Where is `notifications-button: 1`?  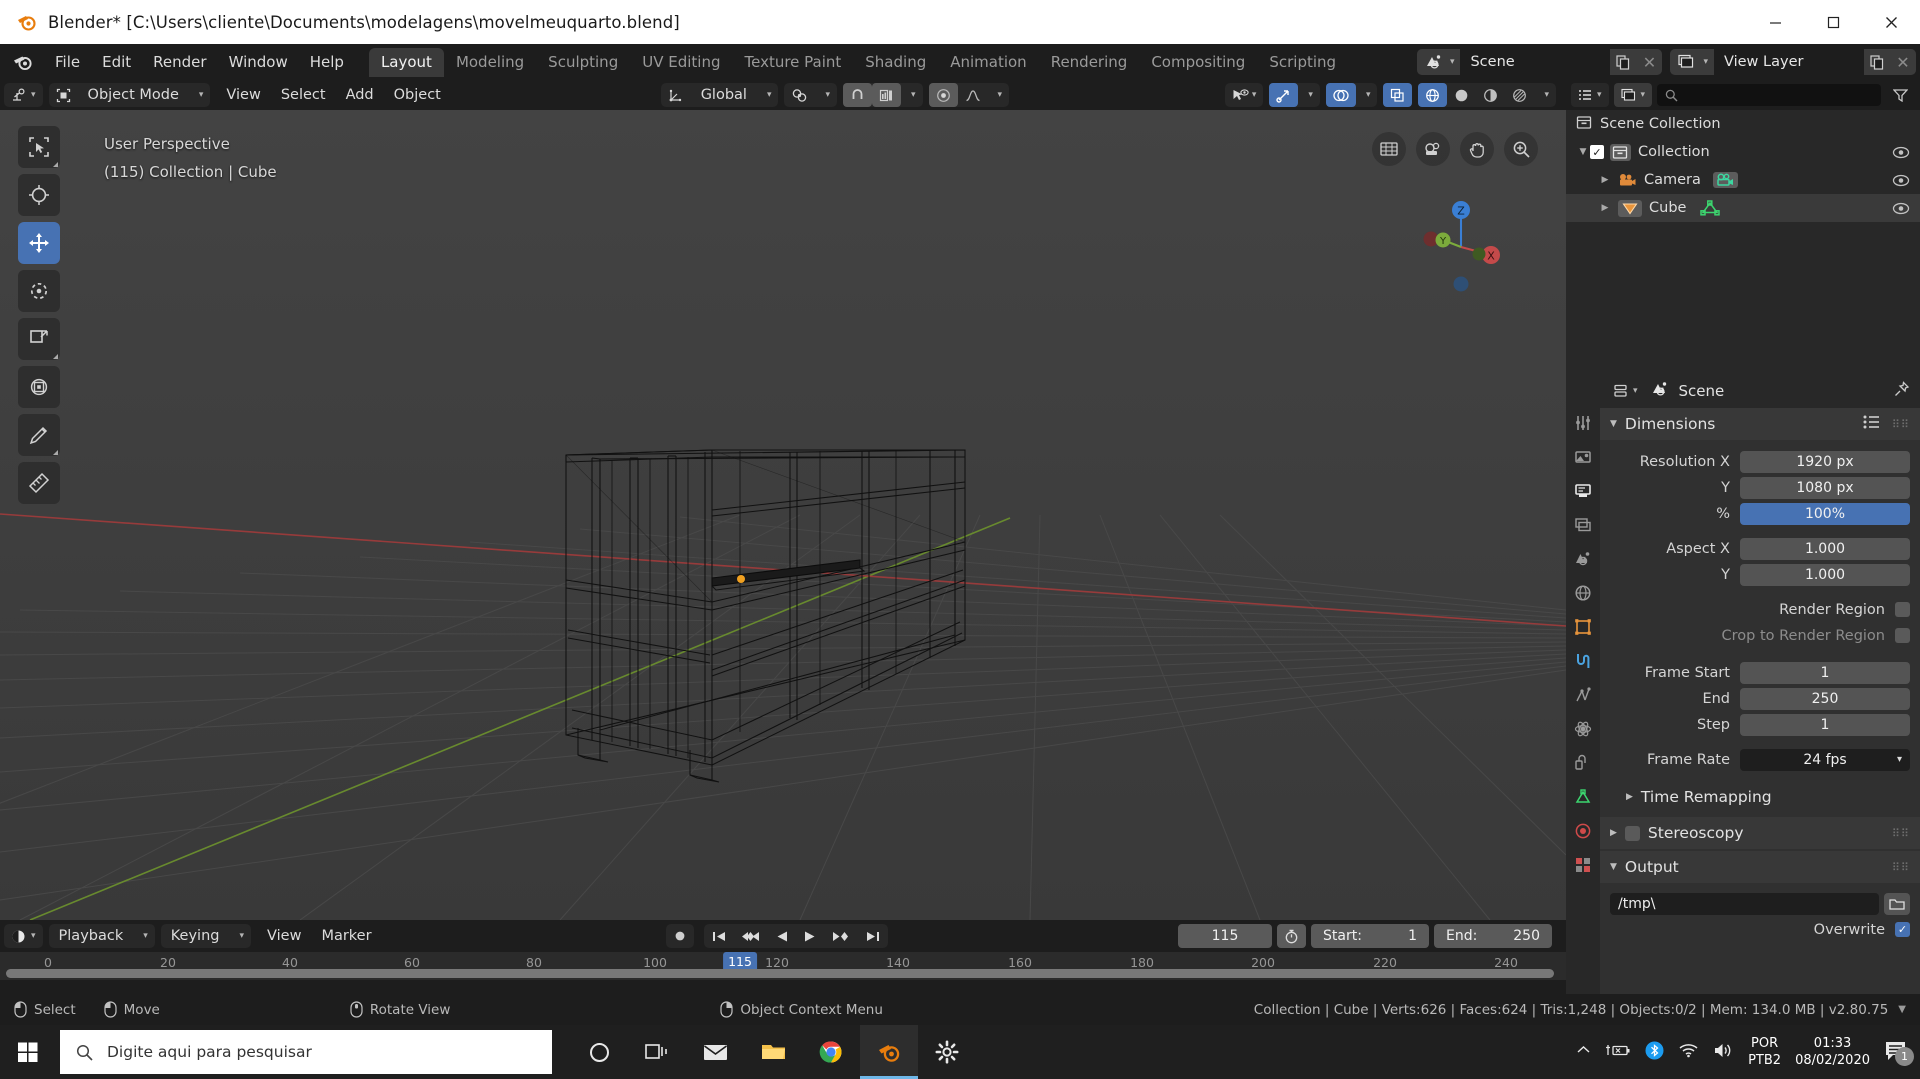 notifications-button: 1 is located at coordinates (1899, 1053).